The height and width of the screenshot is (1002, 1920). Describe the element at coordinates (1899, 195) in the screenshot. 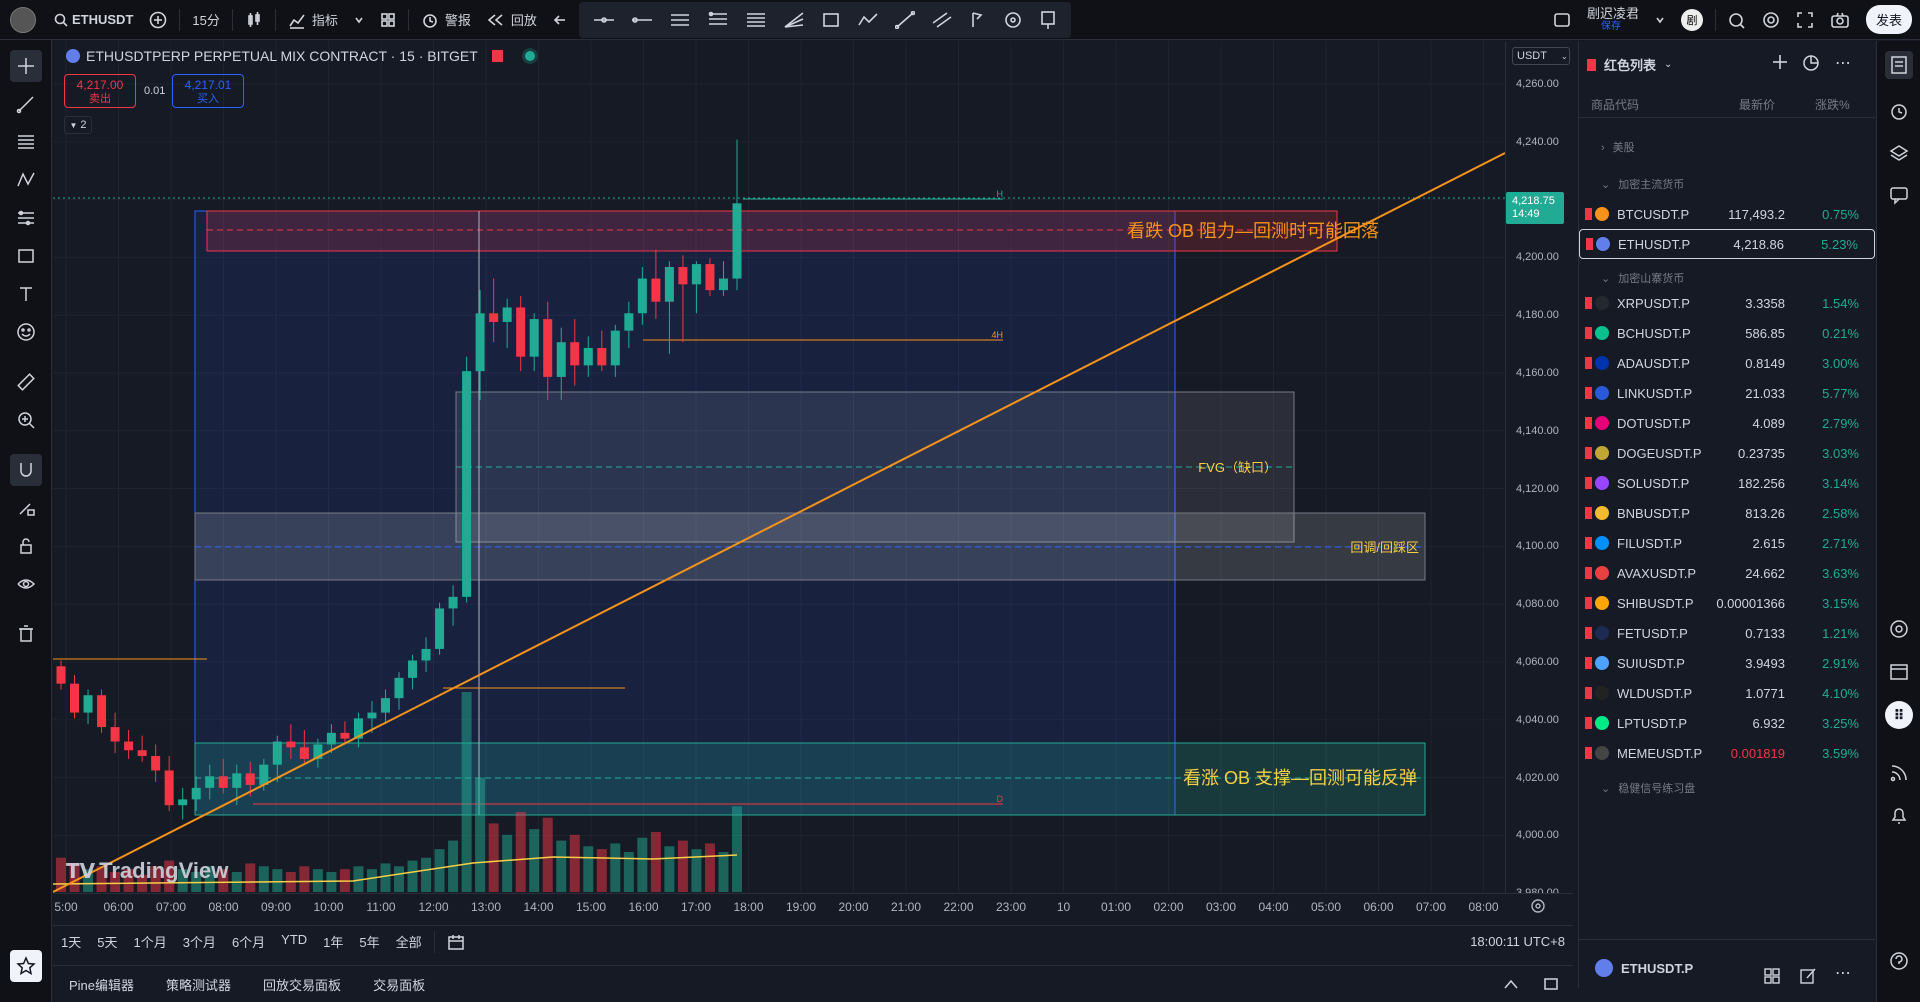

I see `chats-toggle` at that location.